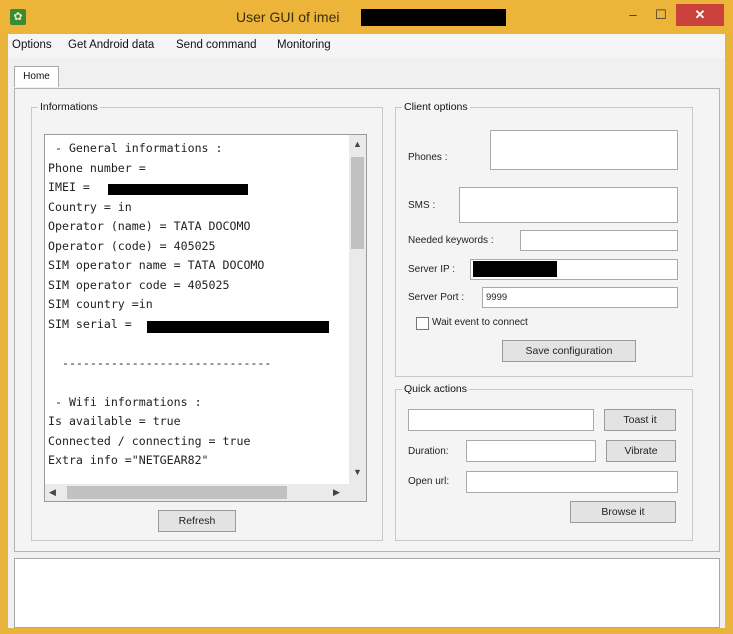 The width and height of the screenshot is (733, 634). I want to click on client-options-group-title: Client options, so click(436, 107).